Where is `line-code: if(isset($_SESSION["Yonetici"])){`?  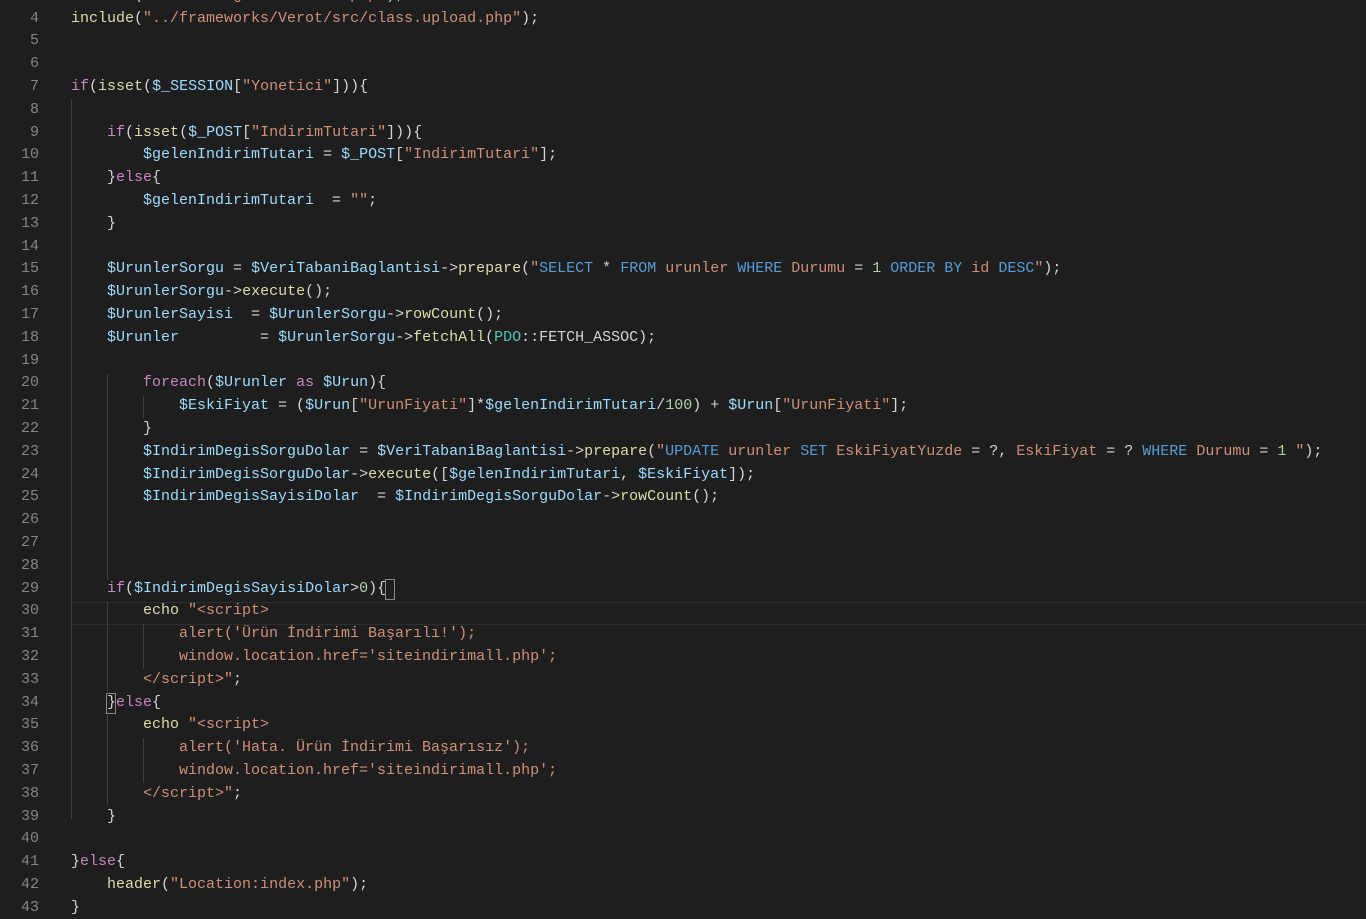 line-code: if(isset($_SESSION["Yonetici"])){ is located at coordinates (219, 87).